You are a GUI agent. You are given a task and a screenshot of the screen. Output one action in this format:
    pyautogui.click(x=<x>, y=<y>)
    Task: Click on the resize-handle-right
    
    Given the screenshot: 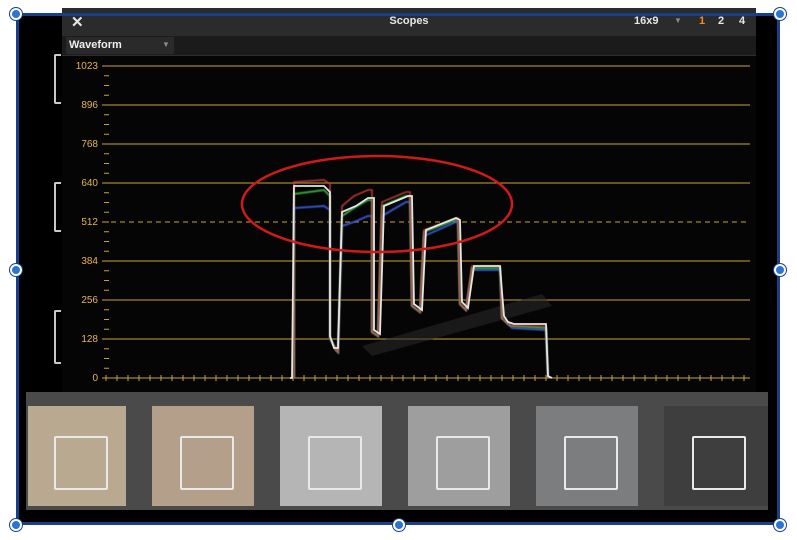 What is the action you would take?
    pyautogui.click(x=780, y=270)
    